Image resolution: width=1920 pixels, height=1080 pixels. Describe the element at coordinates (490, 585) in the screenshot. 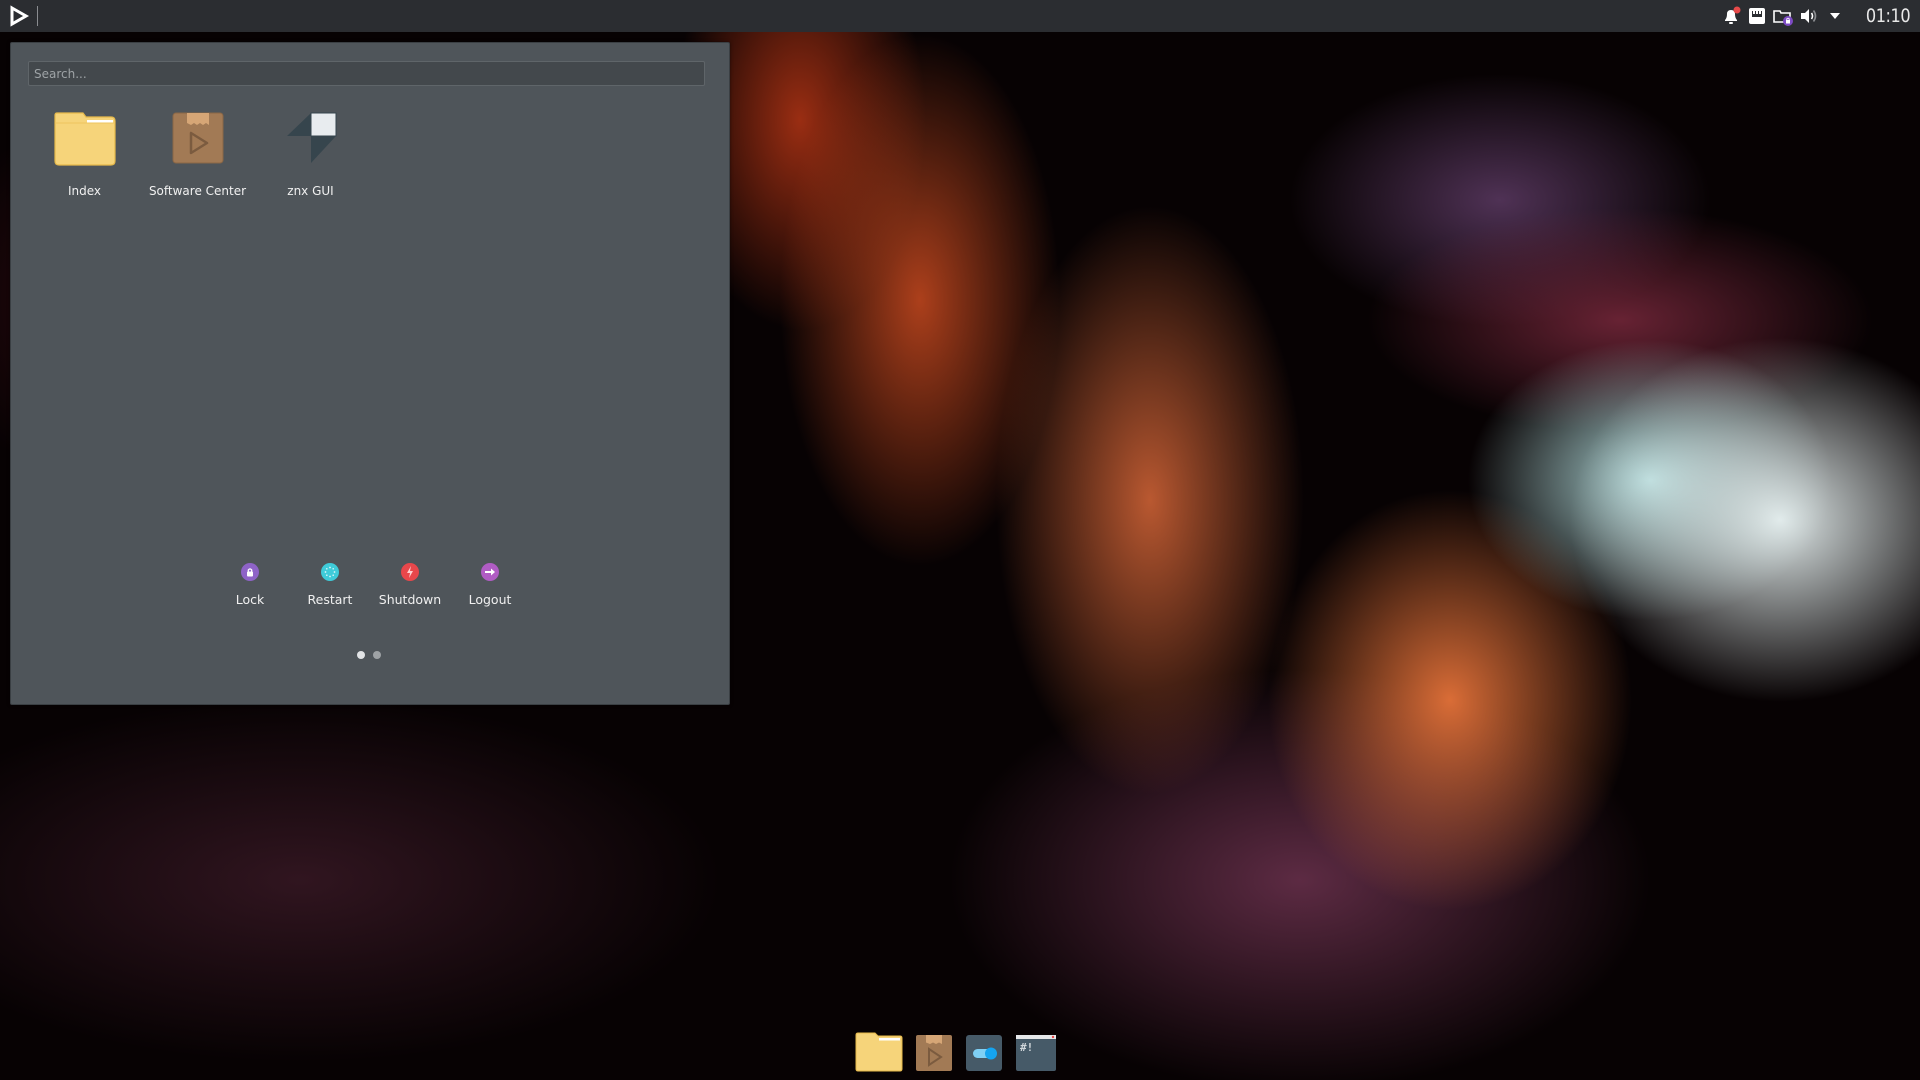

I see `logout-button: Logout` at that location.